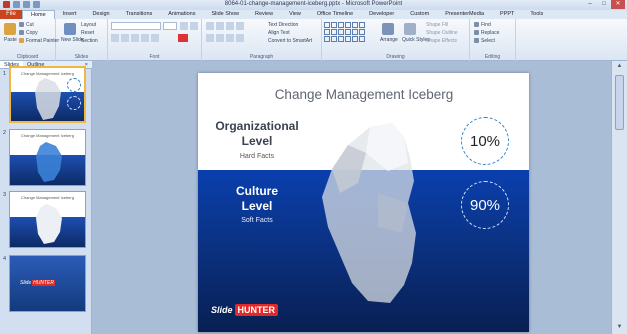 This screenshot has width=627, height=334. Describe the element at coordinates (257, 126) in the screenshot. I see `org-line-1: Organizational` at that location.